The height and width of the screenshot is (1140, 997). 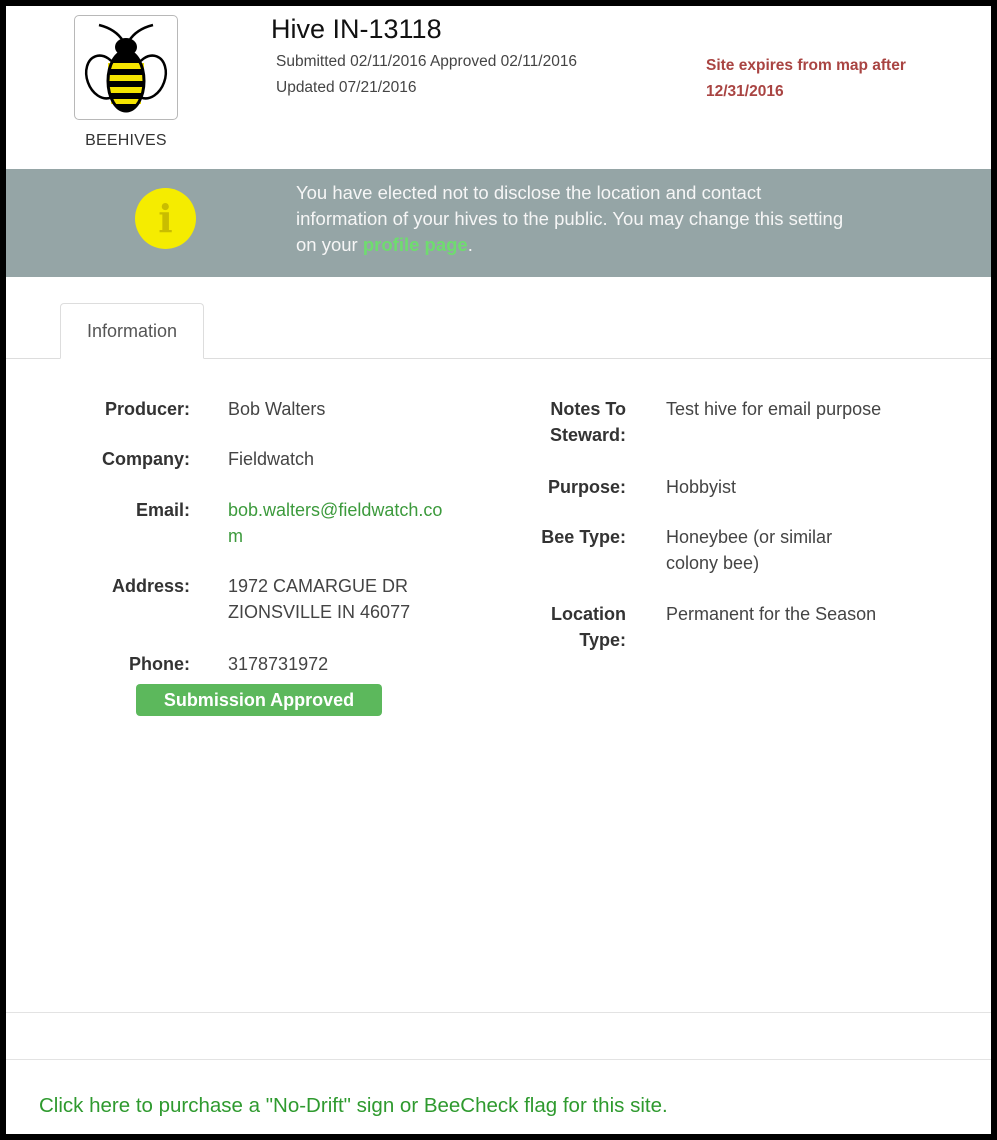 I want to click on purpose-value: Hobbyist, so click(x=701, y=487).